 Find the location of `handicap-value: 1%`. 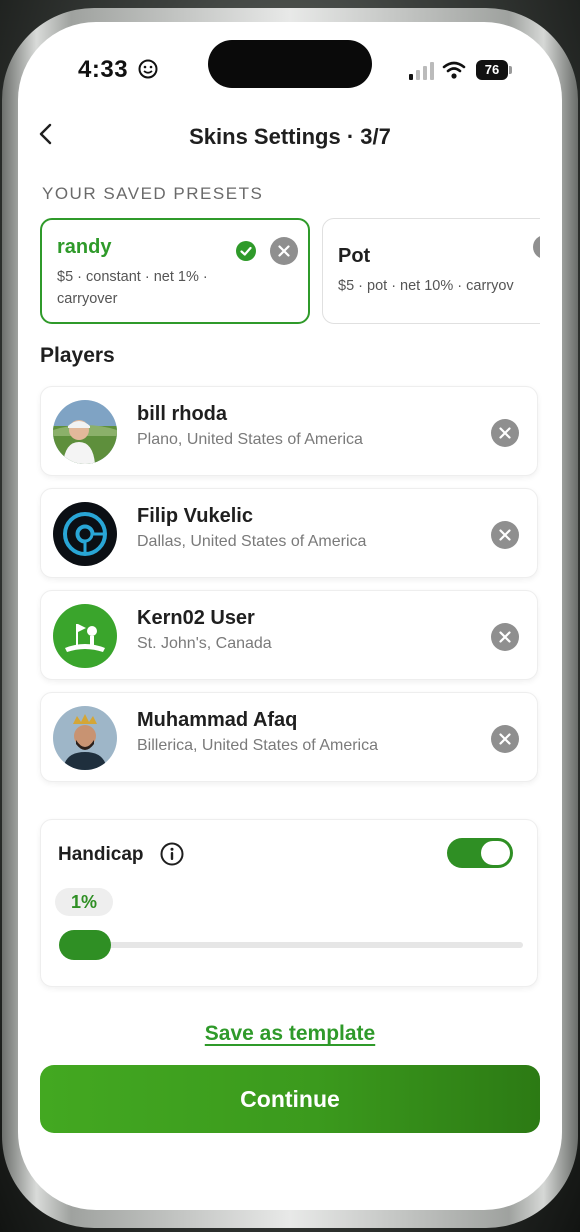

handicap-value: 1% is located at coordinates (84, 902).